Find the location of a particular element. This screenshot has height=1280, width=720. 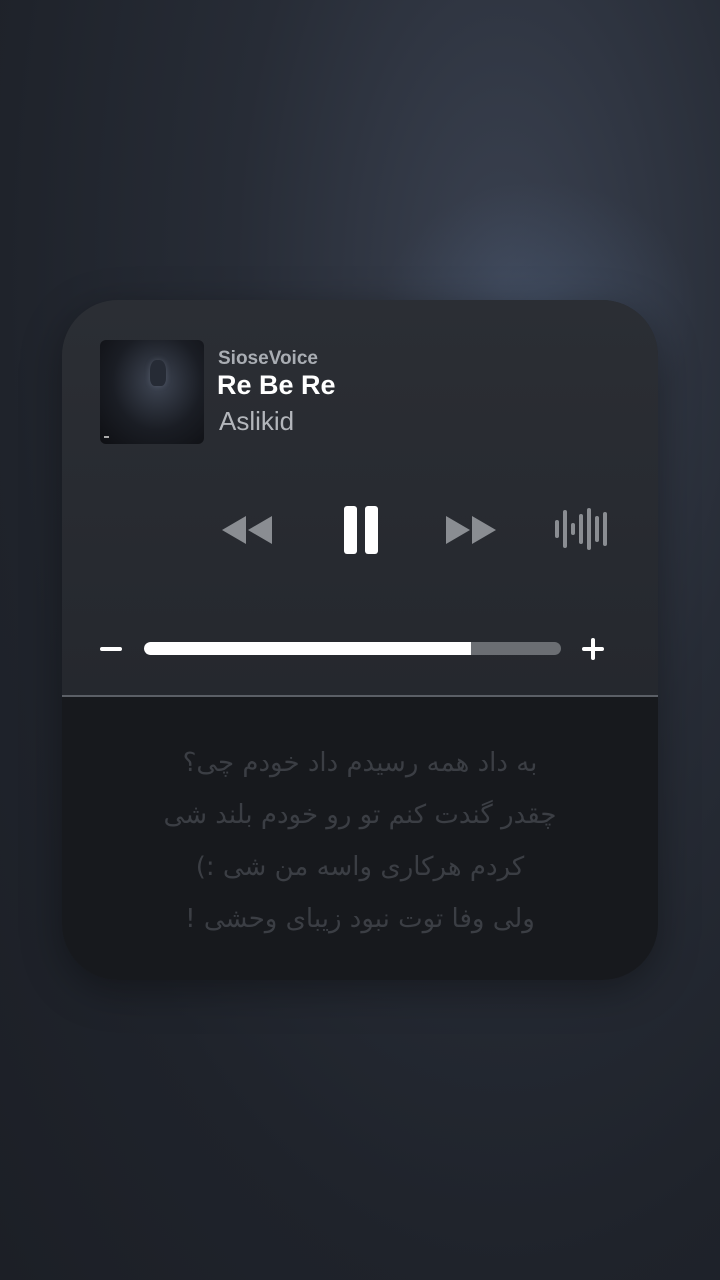

album-art-mark is located at coordinates (106, 437).